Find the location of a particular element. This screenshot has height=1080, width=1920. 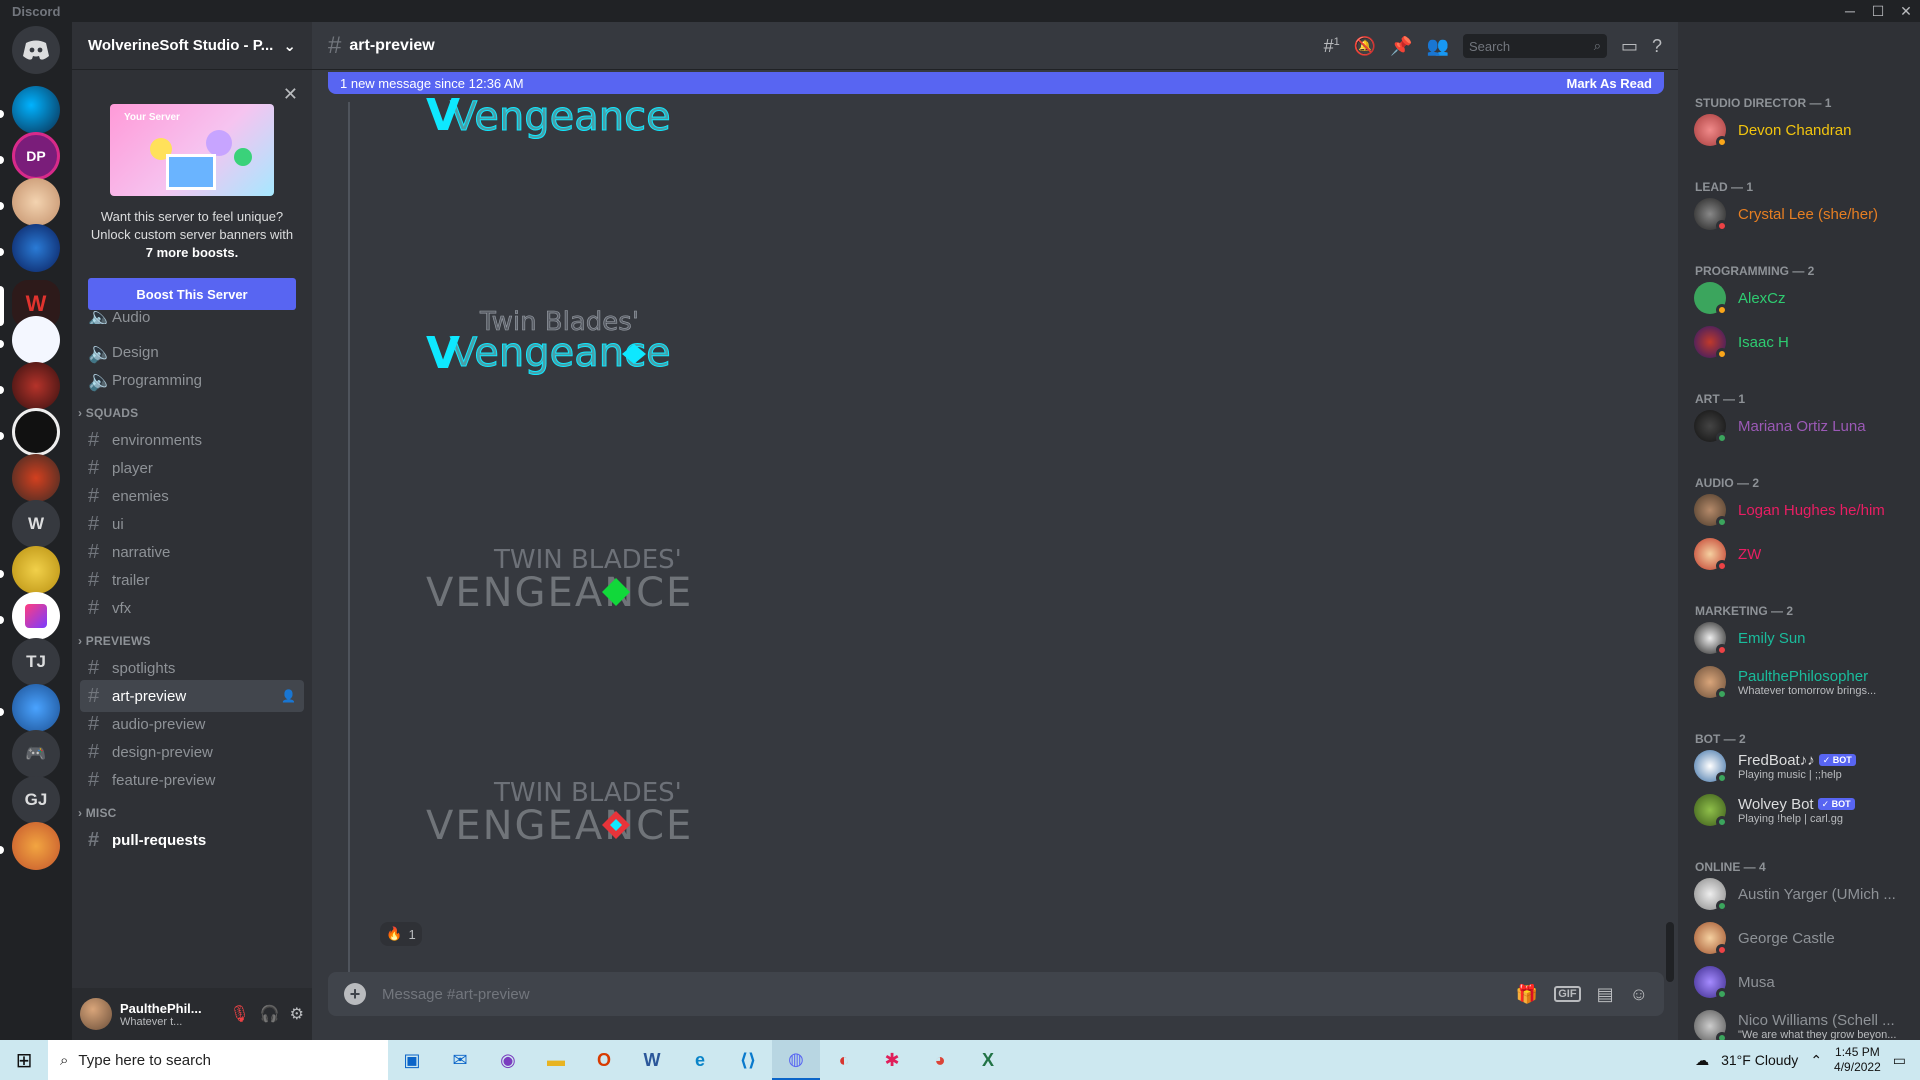

message-input is located at coordinates (941, 994).